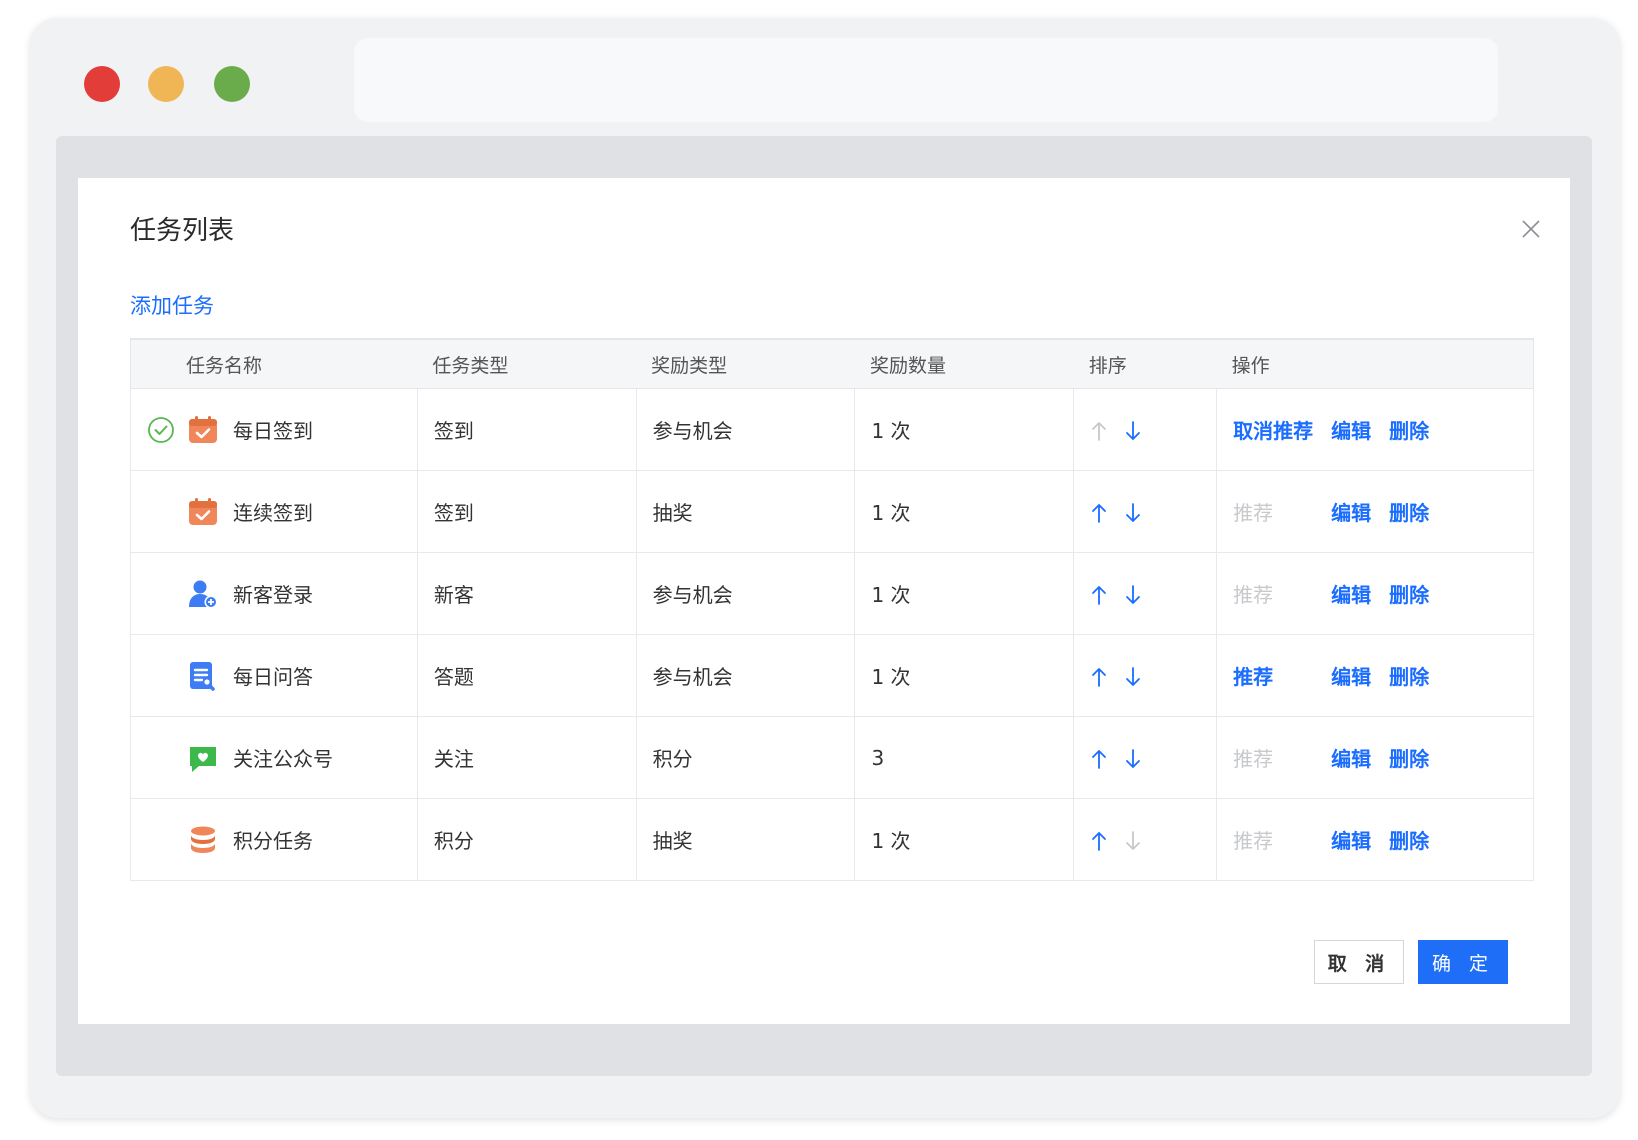 This screenshot has height=1140, width=1638. What do you see at coordinates (964, 363) in the screenshot?
I see `header-reward-amount: 奖励数量` at bounding box center [964, 363].